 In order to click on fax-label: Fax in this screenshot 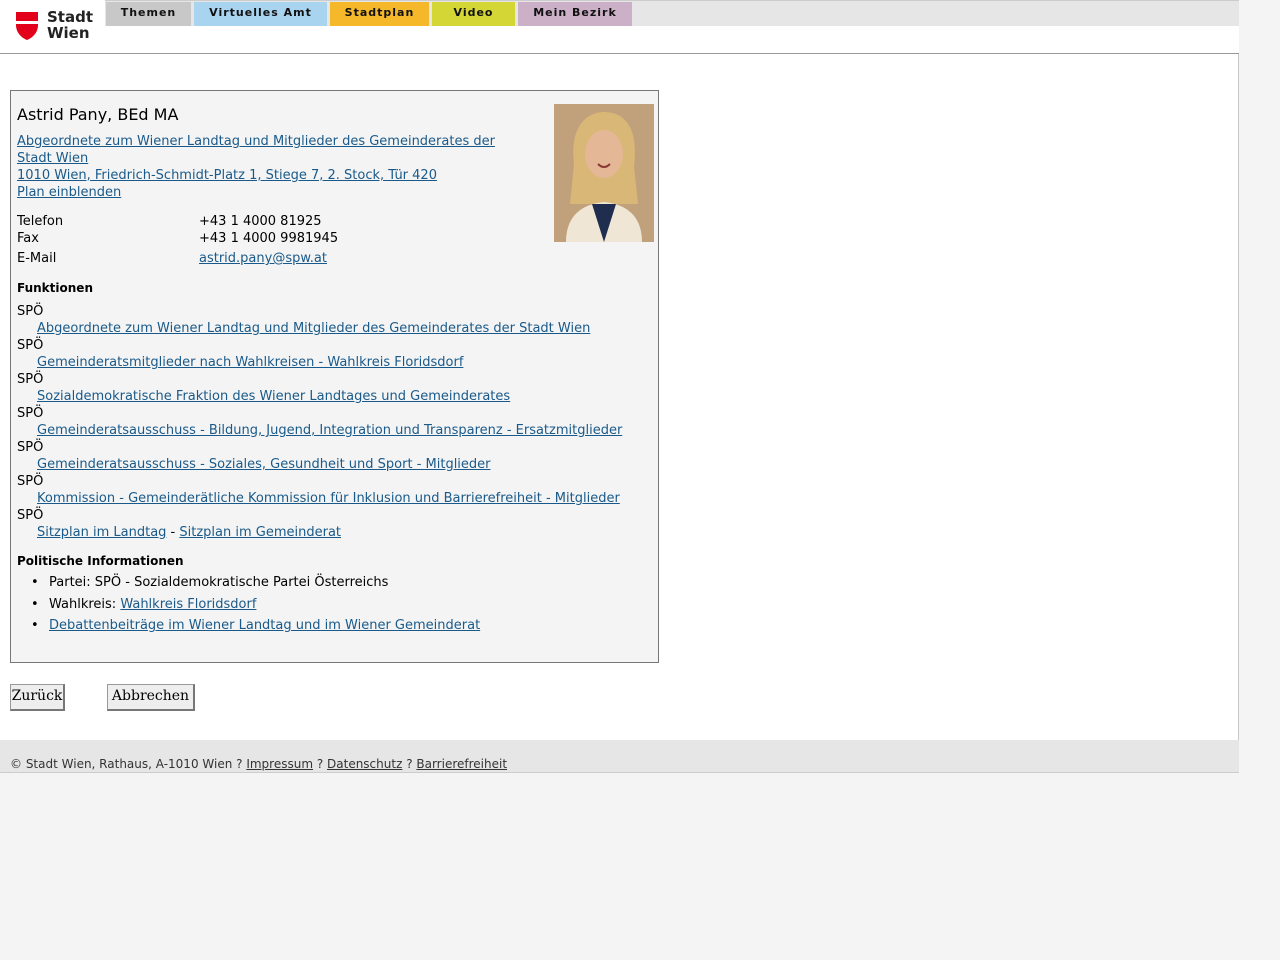, I will do `click(28, 238)`.